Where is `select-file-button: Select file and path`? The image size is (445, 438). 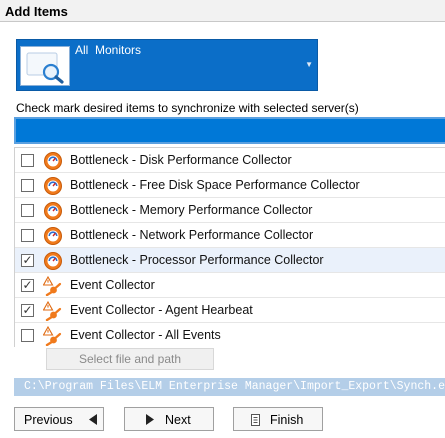
select-file-button: Select file and path is located at coordinates (130, 359).